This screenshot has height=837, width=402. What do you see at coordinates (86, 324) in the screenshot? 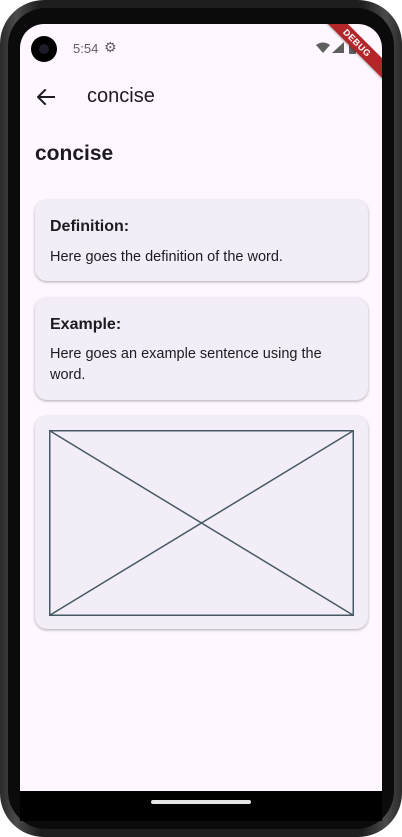
I see `example-title: Example:` at bounding box center [86, 324].